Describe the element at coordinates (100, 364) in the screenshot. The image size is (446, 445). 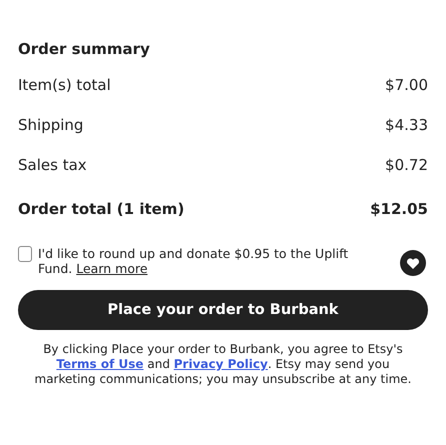
I see `policy-link: Terms of Use` at that location.